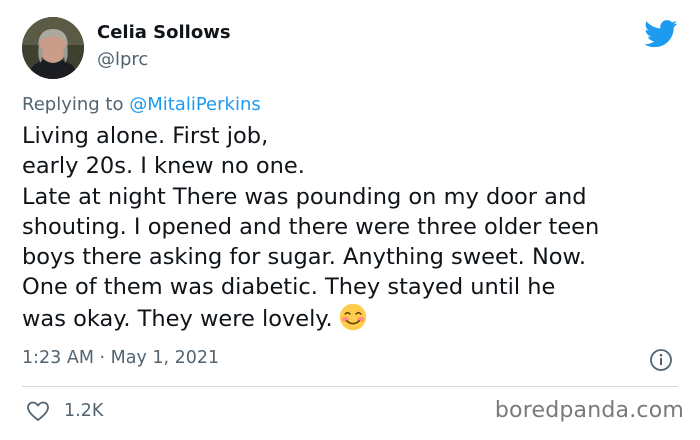 The height and width of the screenshot is (440, 700). I want to click on tweet-line: Living alone. First job,, so click(145, 136).